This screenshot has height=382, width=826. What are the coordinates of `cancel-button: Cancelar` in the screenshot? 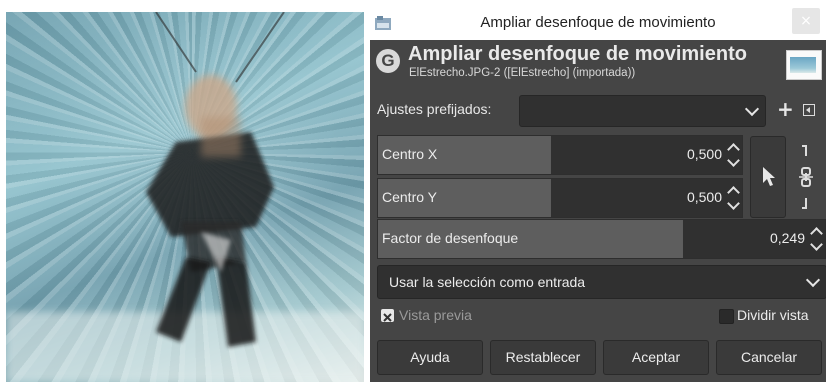 It's located at (769, 357).